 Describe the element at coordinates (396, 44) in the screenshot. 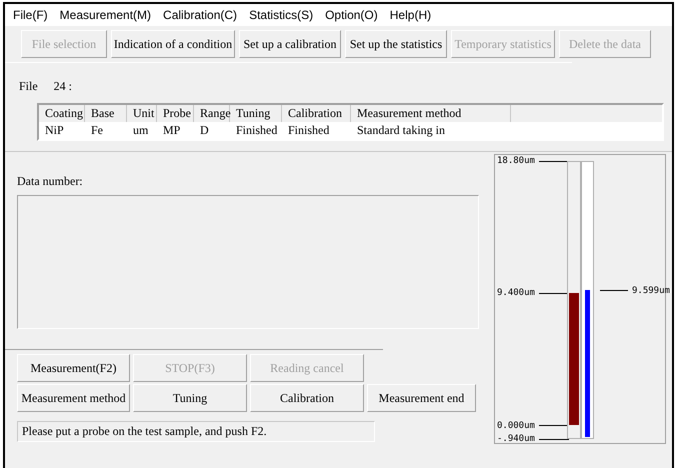

I see `toolbar-button: Set up the statistics` at that location.